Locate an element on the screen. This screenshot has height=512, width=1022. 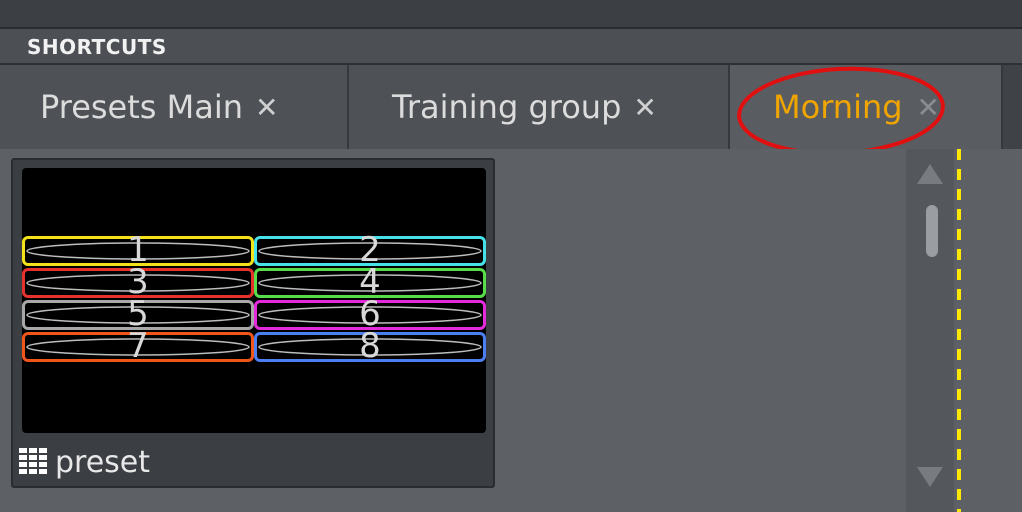
top-strip is located at coordinates (511, 13).